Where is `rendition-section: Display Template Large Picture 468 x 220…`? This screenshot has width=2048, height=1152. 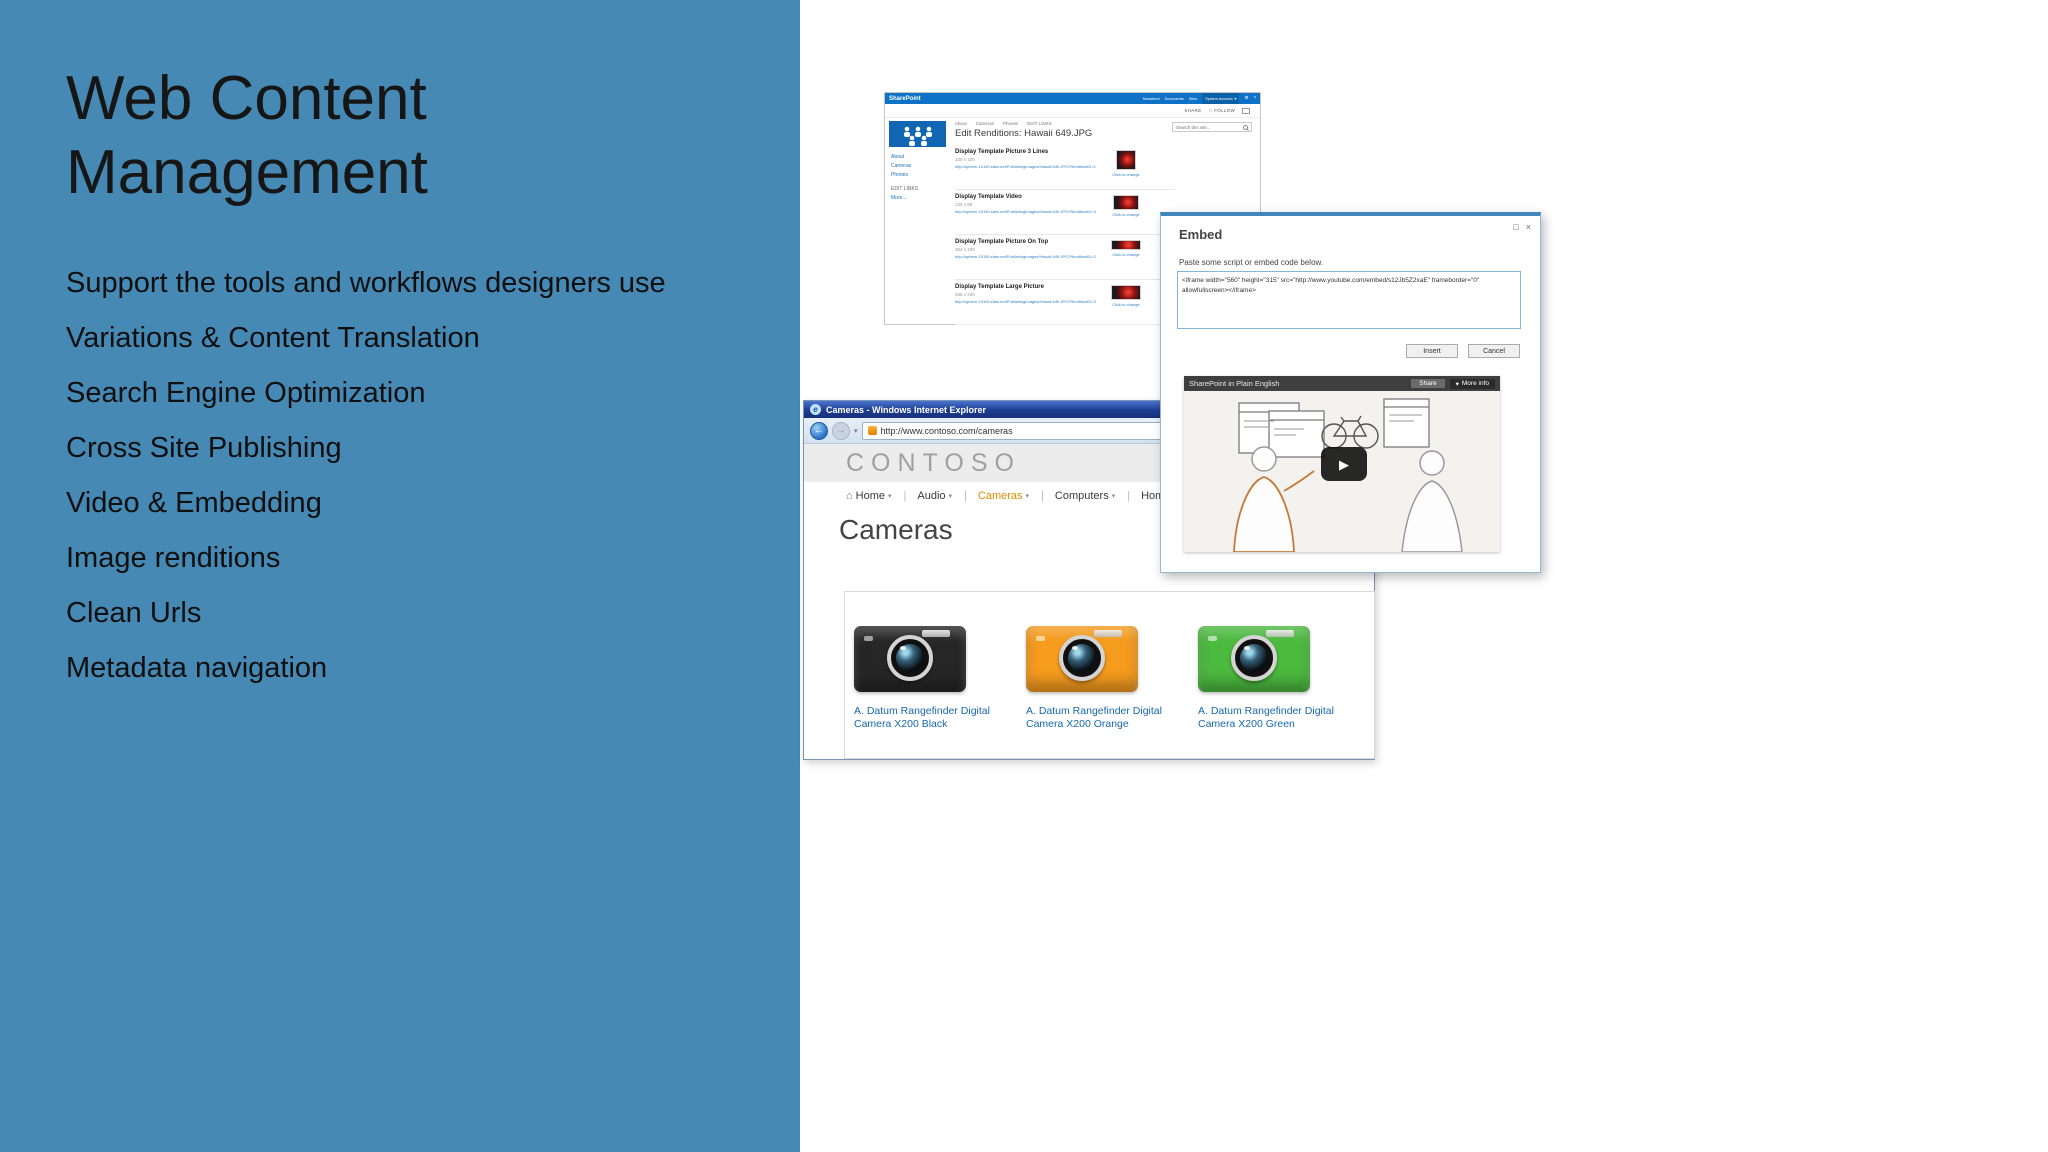
rendition-section: Display Template Large Picture 468 x 220… is located at coordinates (1065, 302).